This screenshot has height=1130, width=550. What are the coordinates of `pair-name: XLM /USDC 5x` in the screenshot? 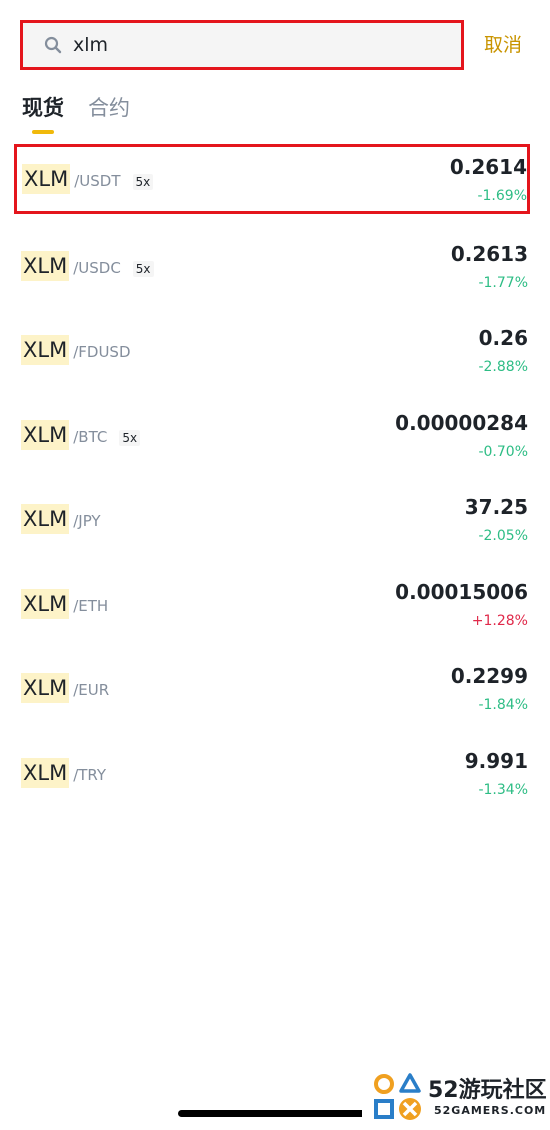 It's located at (87, 266).